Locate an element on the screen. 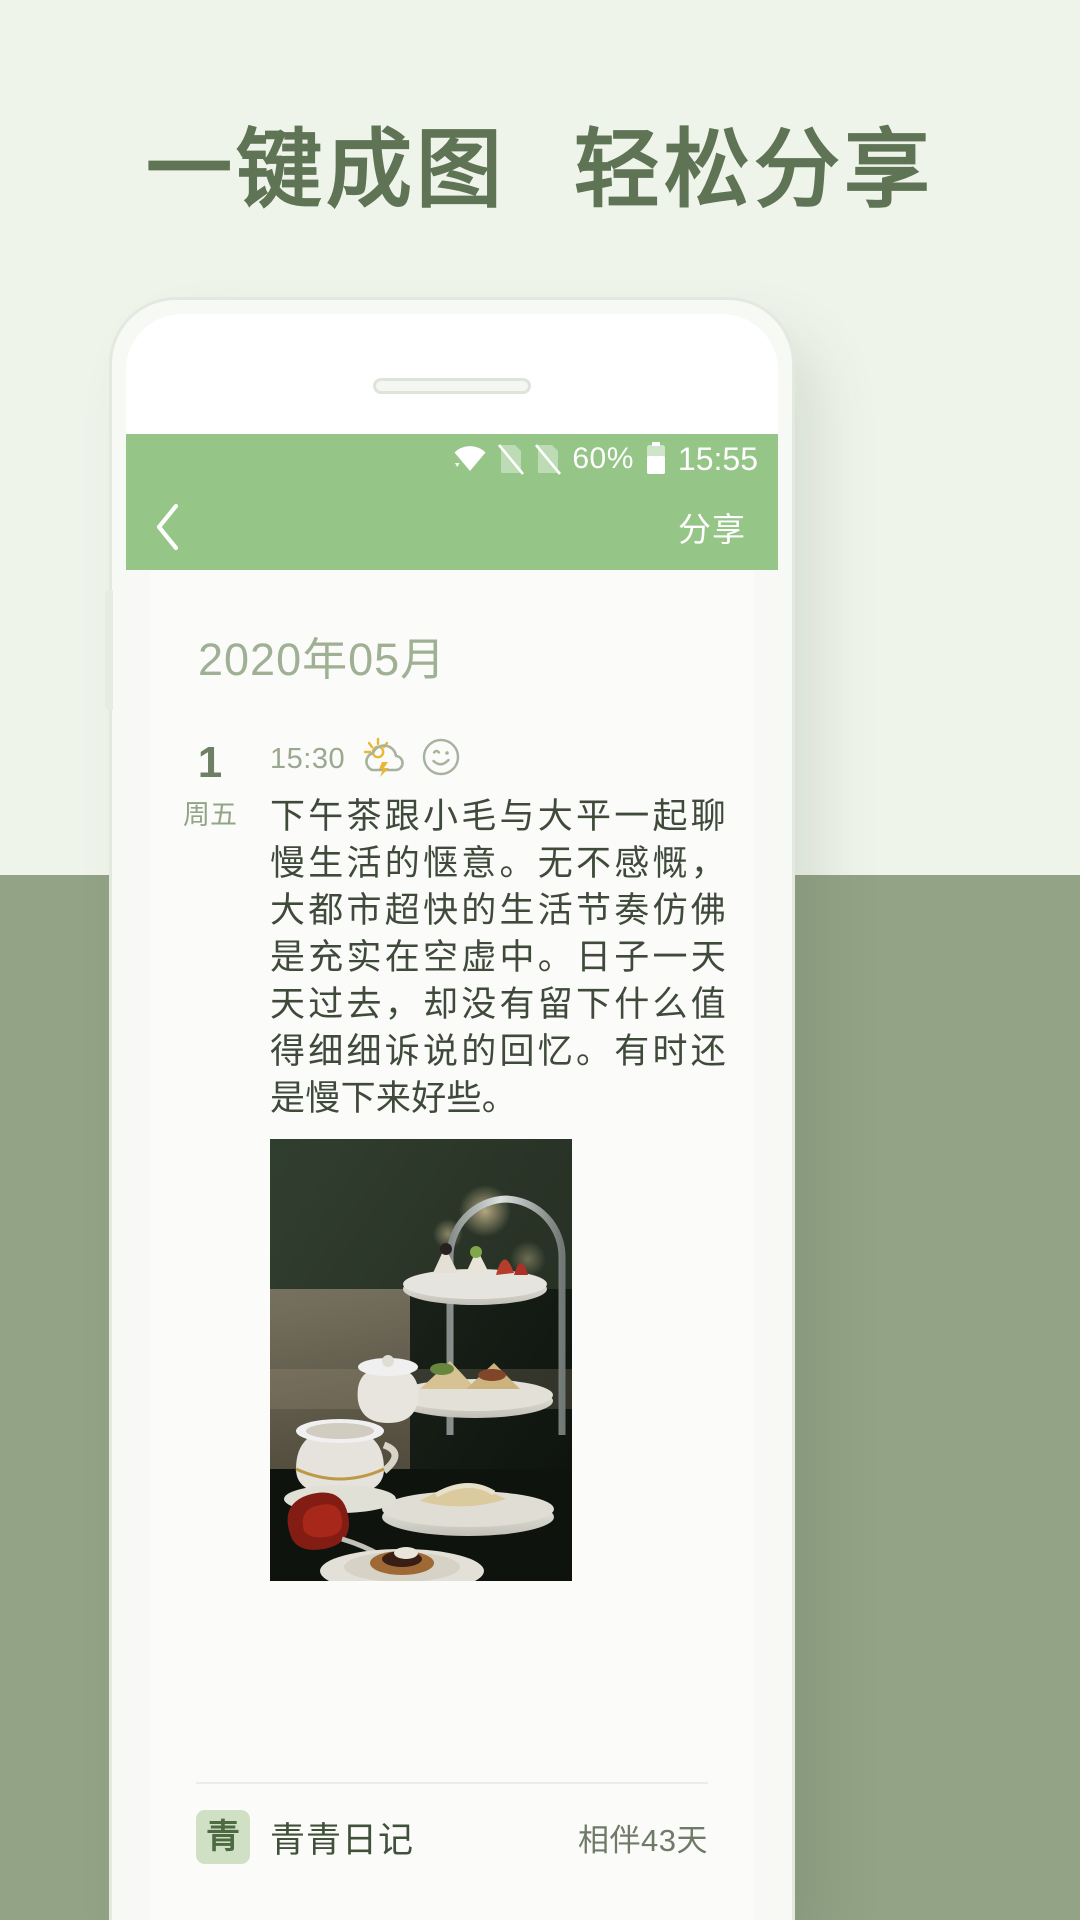 This screenshot has height=1920, width=1080. companion-days-label: 相伴43天 is located at coordinates (643, 1840).